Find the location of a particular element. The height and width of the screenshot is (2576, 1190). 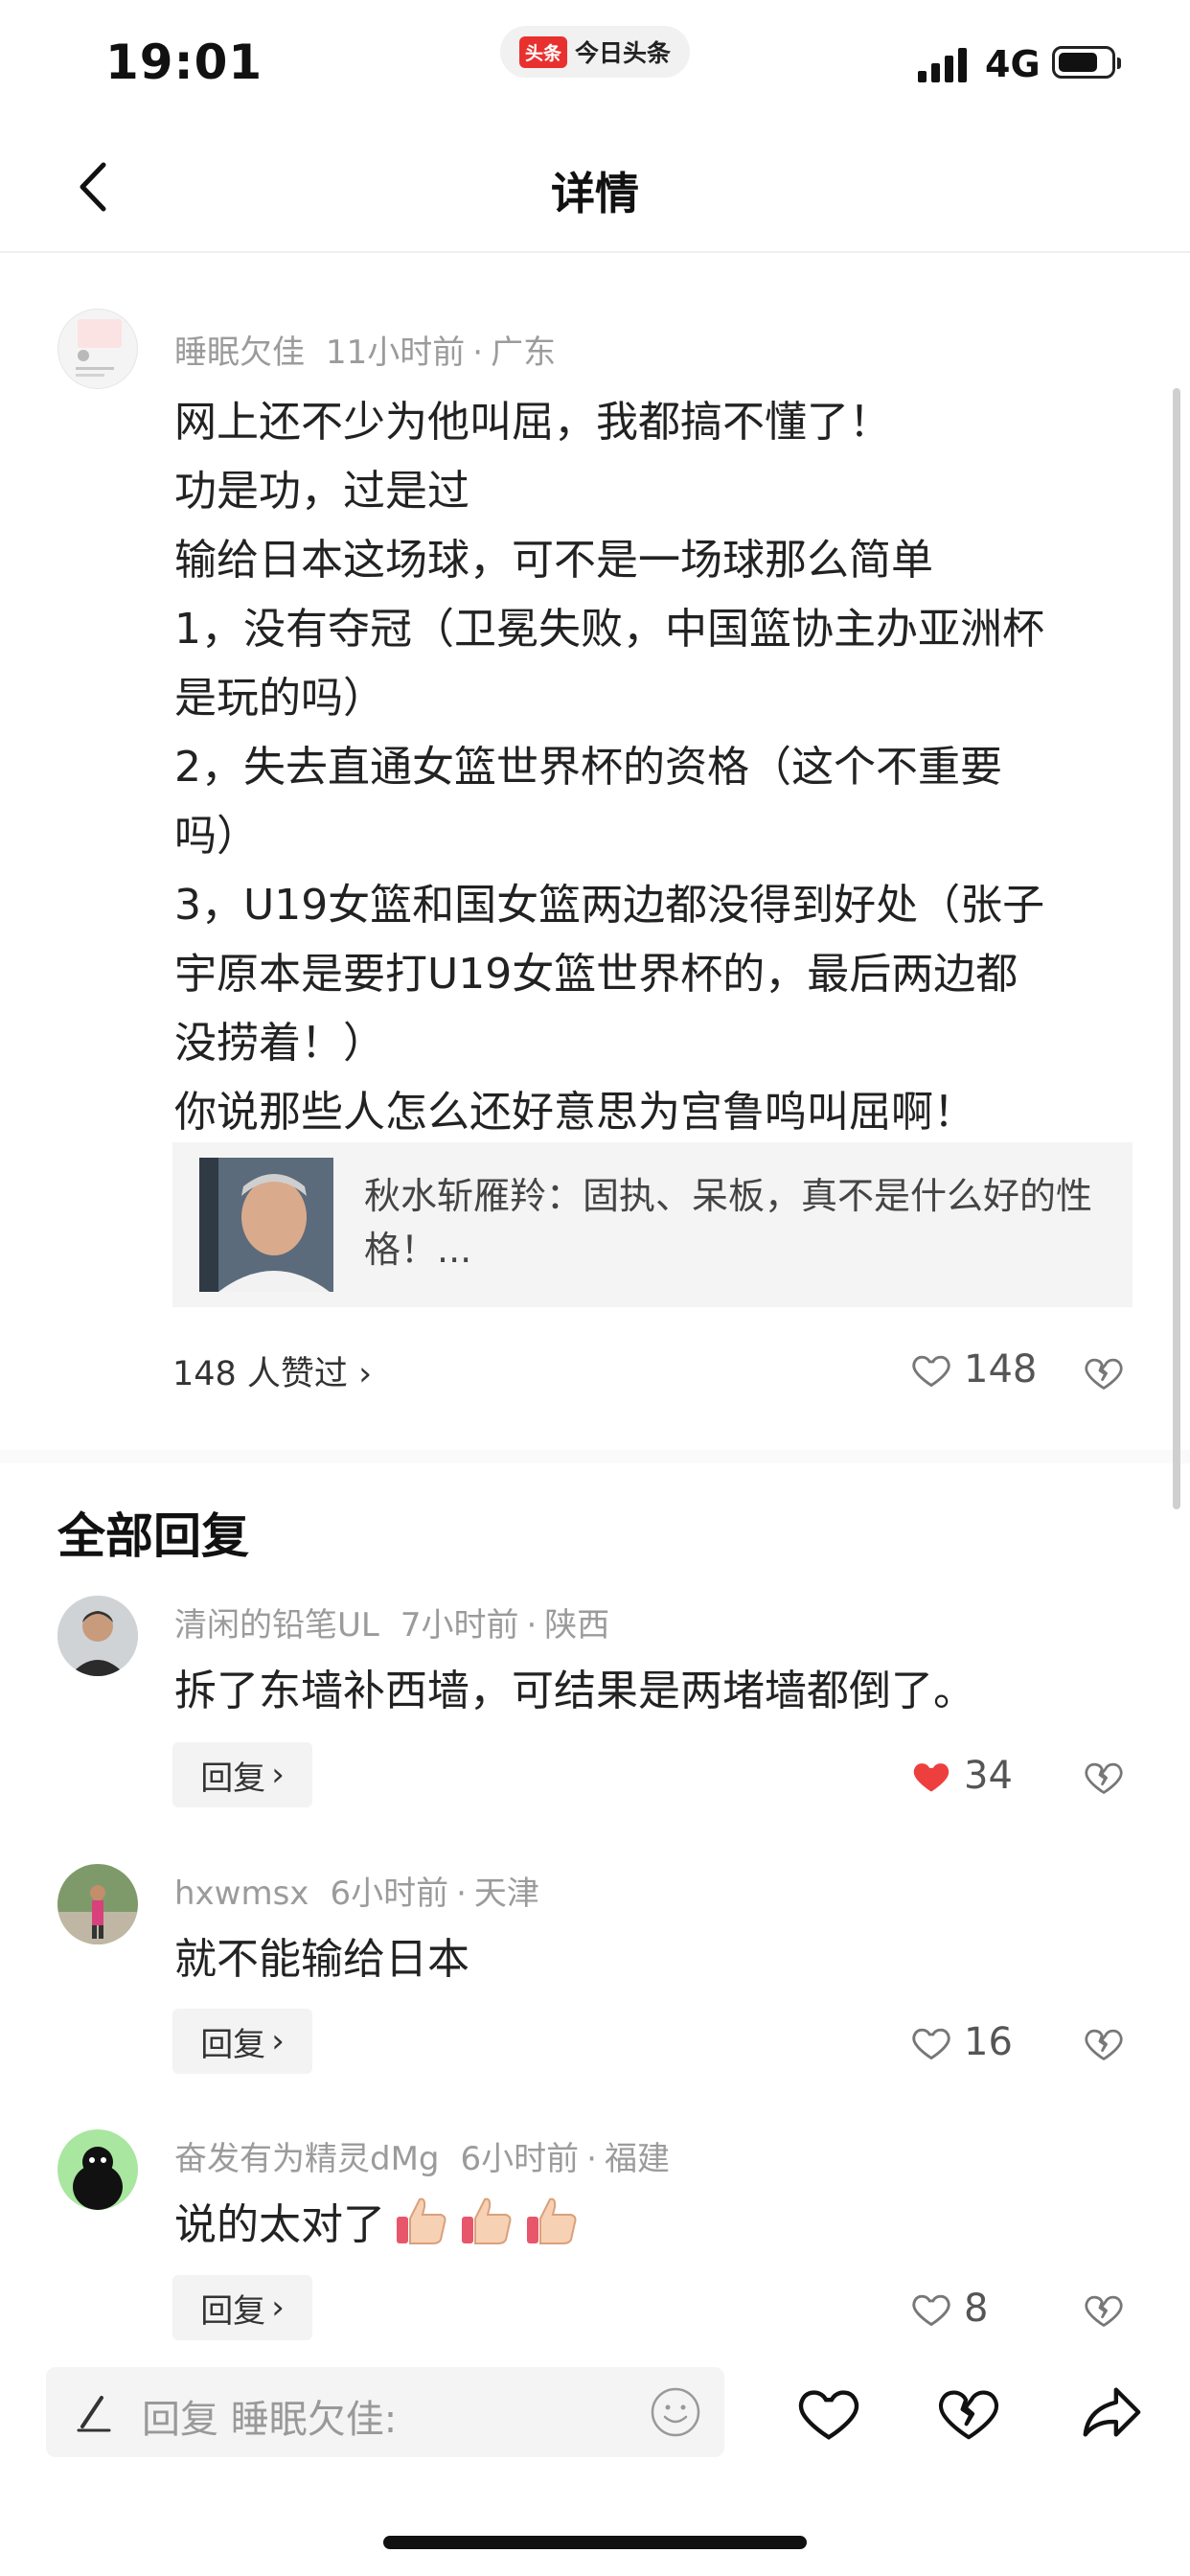

reply-time: 7小时前 is located at coordinates (460, 1625).